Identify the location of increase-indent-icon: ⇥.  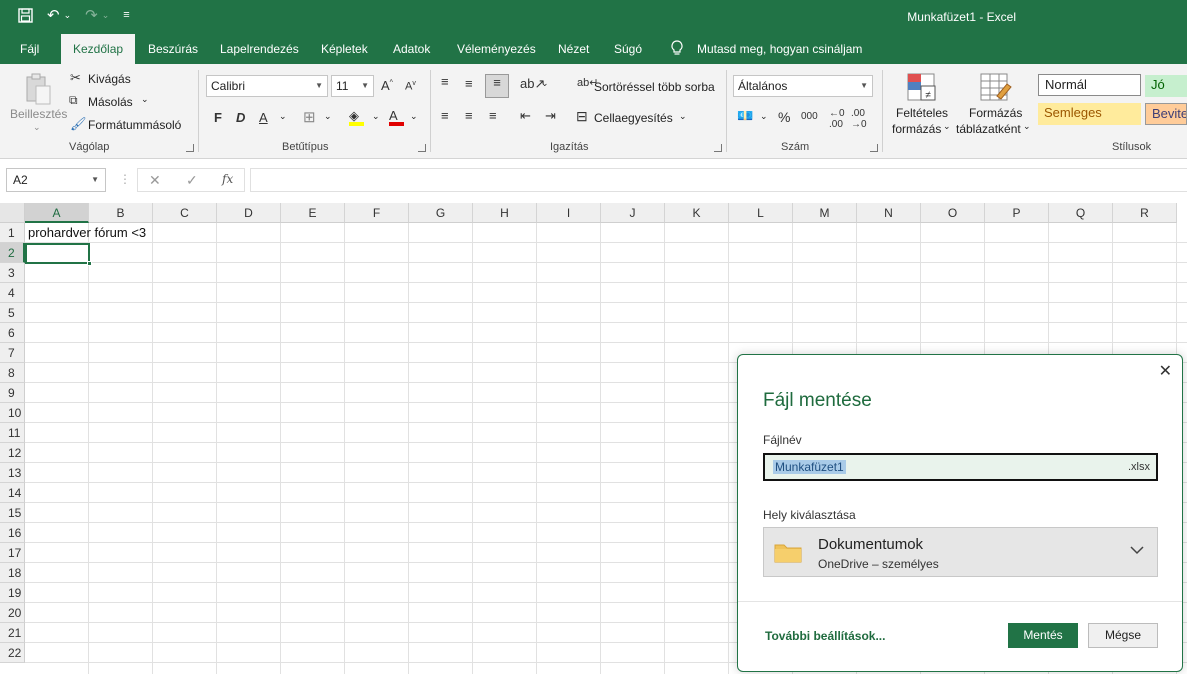
(550, 116).